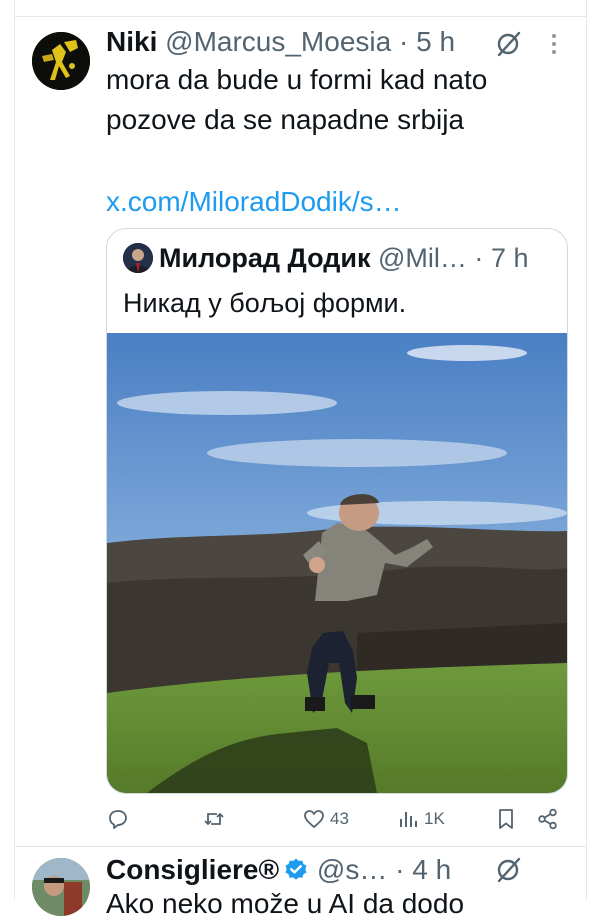 This screenshot has width=600, height=924. Describe the element at coordinates (285, 903) in the screenshot. I see `next-tweet-text: Ako neko može u AI da dodo` at that location.